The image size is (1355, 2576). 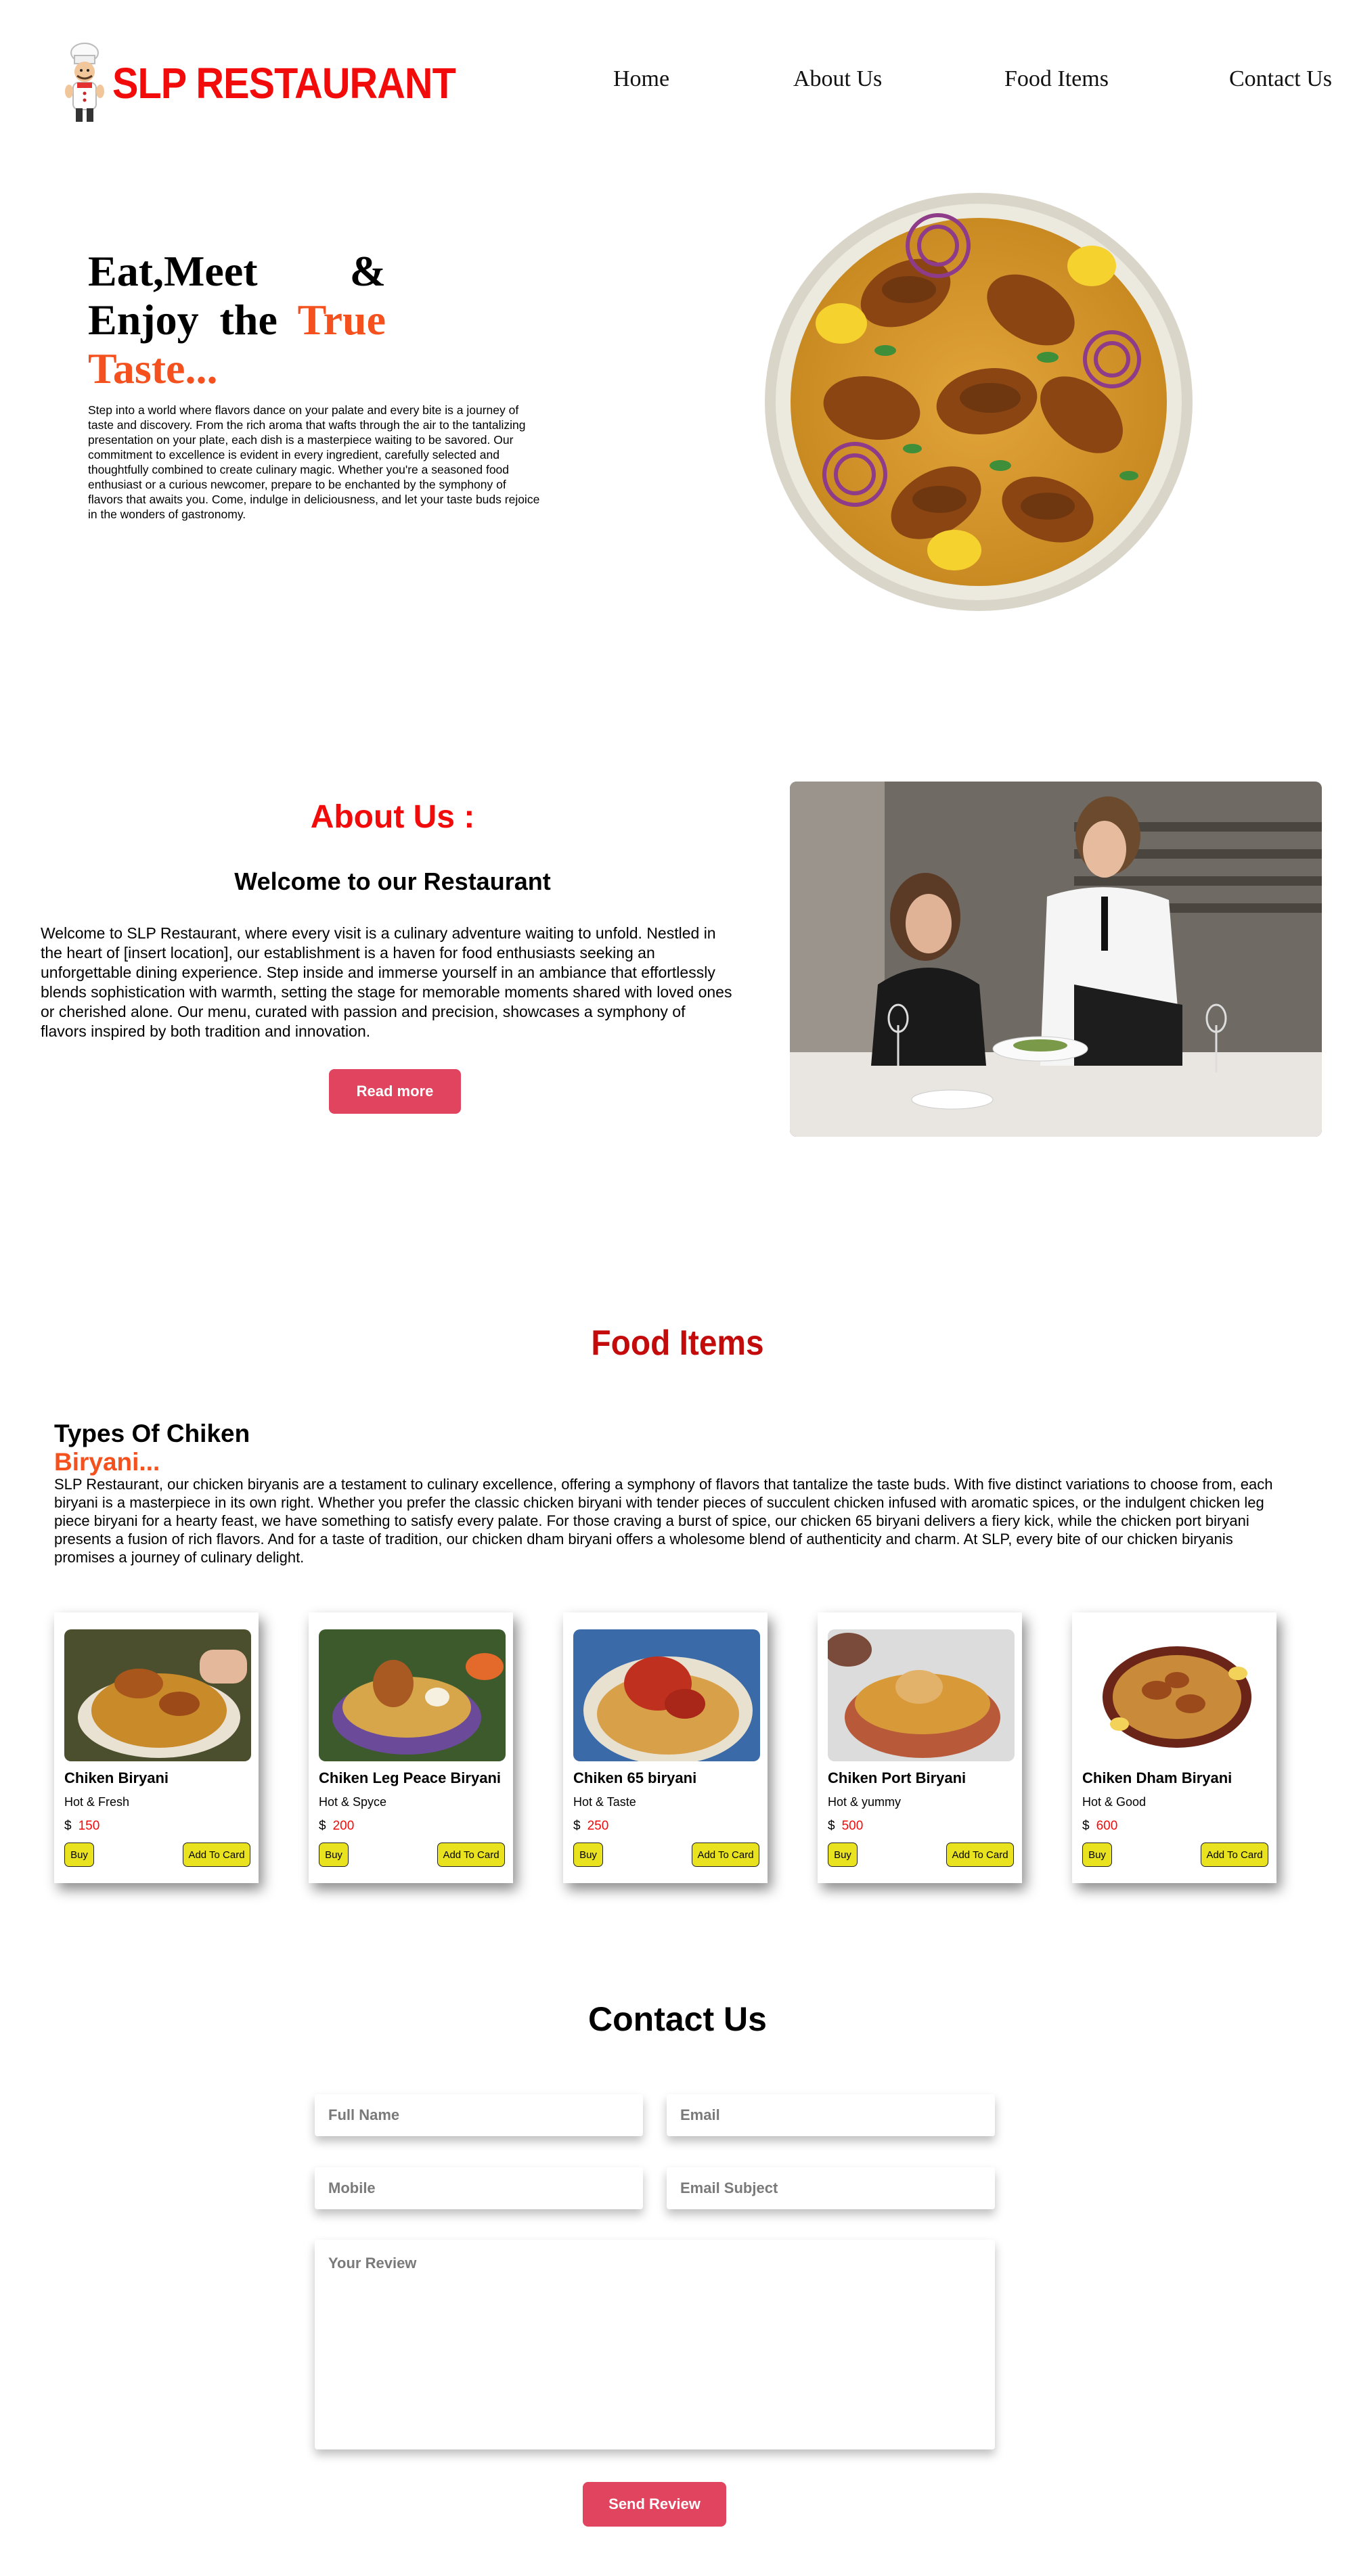 What do you see at coordinates (666, 1695) in the screenshot?
I see `chiken-65-biryani-image` at bounding box center [666, 1695].